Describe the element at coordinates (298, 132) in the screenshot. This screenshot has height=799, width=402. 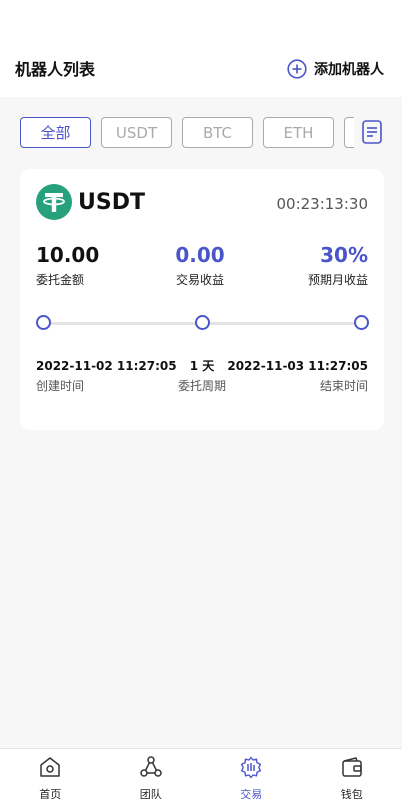
I see `filter-tab-eth: ETH` at that location.